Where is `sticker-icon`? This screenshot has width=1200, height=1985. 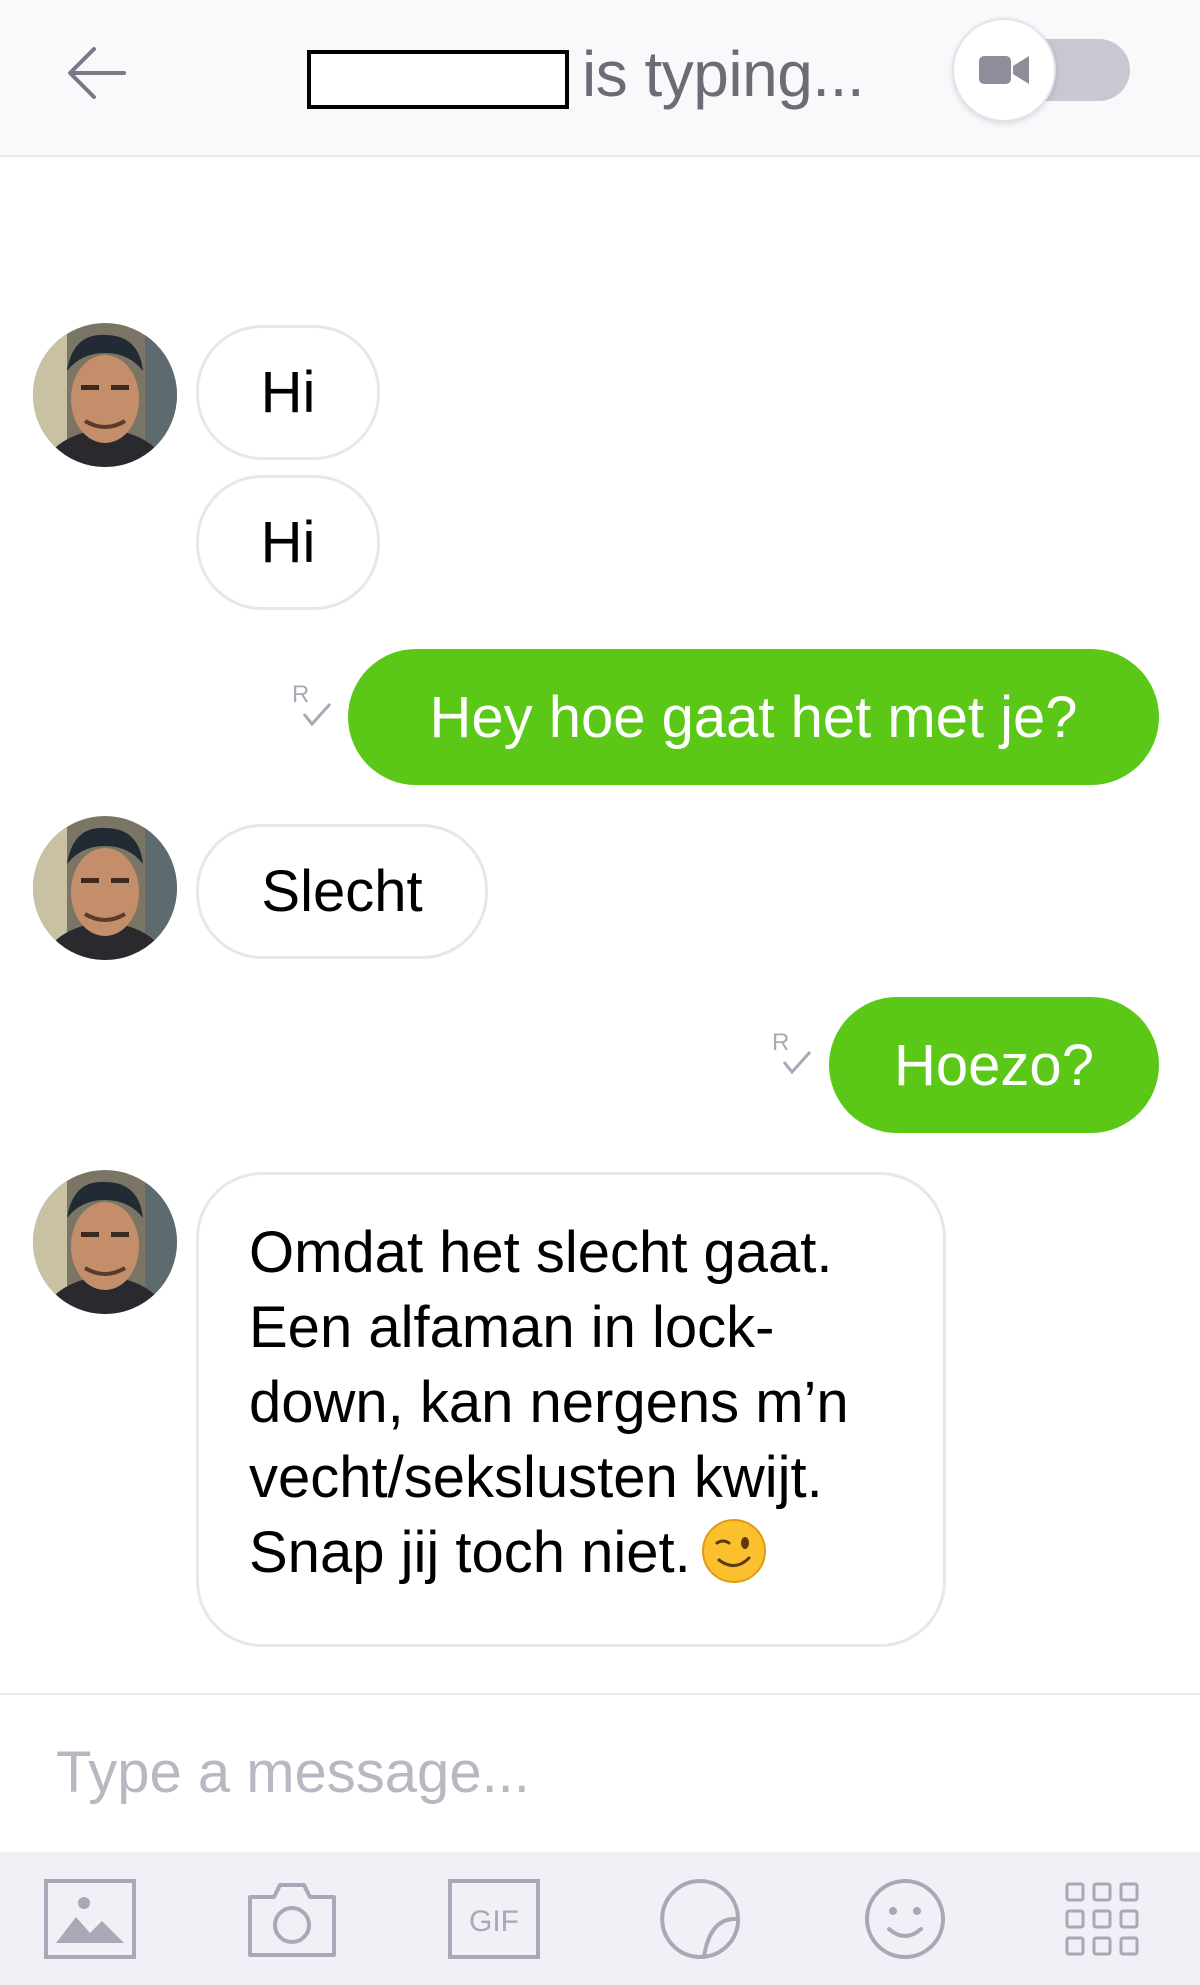 sticker-icon is located at coordinates (700, 1918).